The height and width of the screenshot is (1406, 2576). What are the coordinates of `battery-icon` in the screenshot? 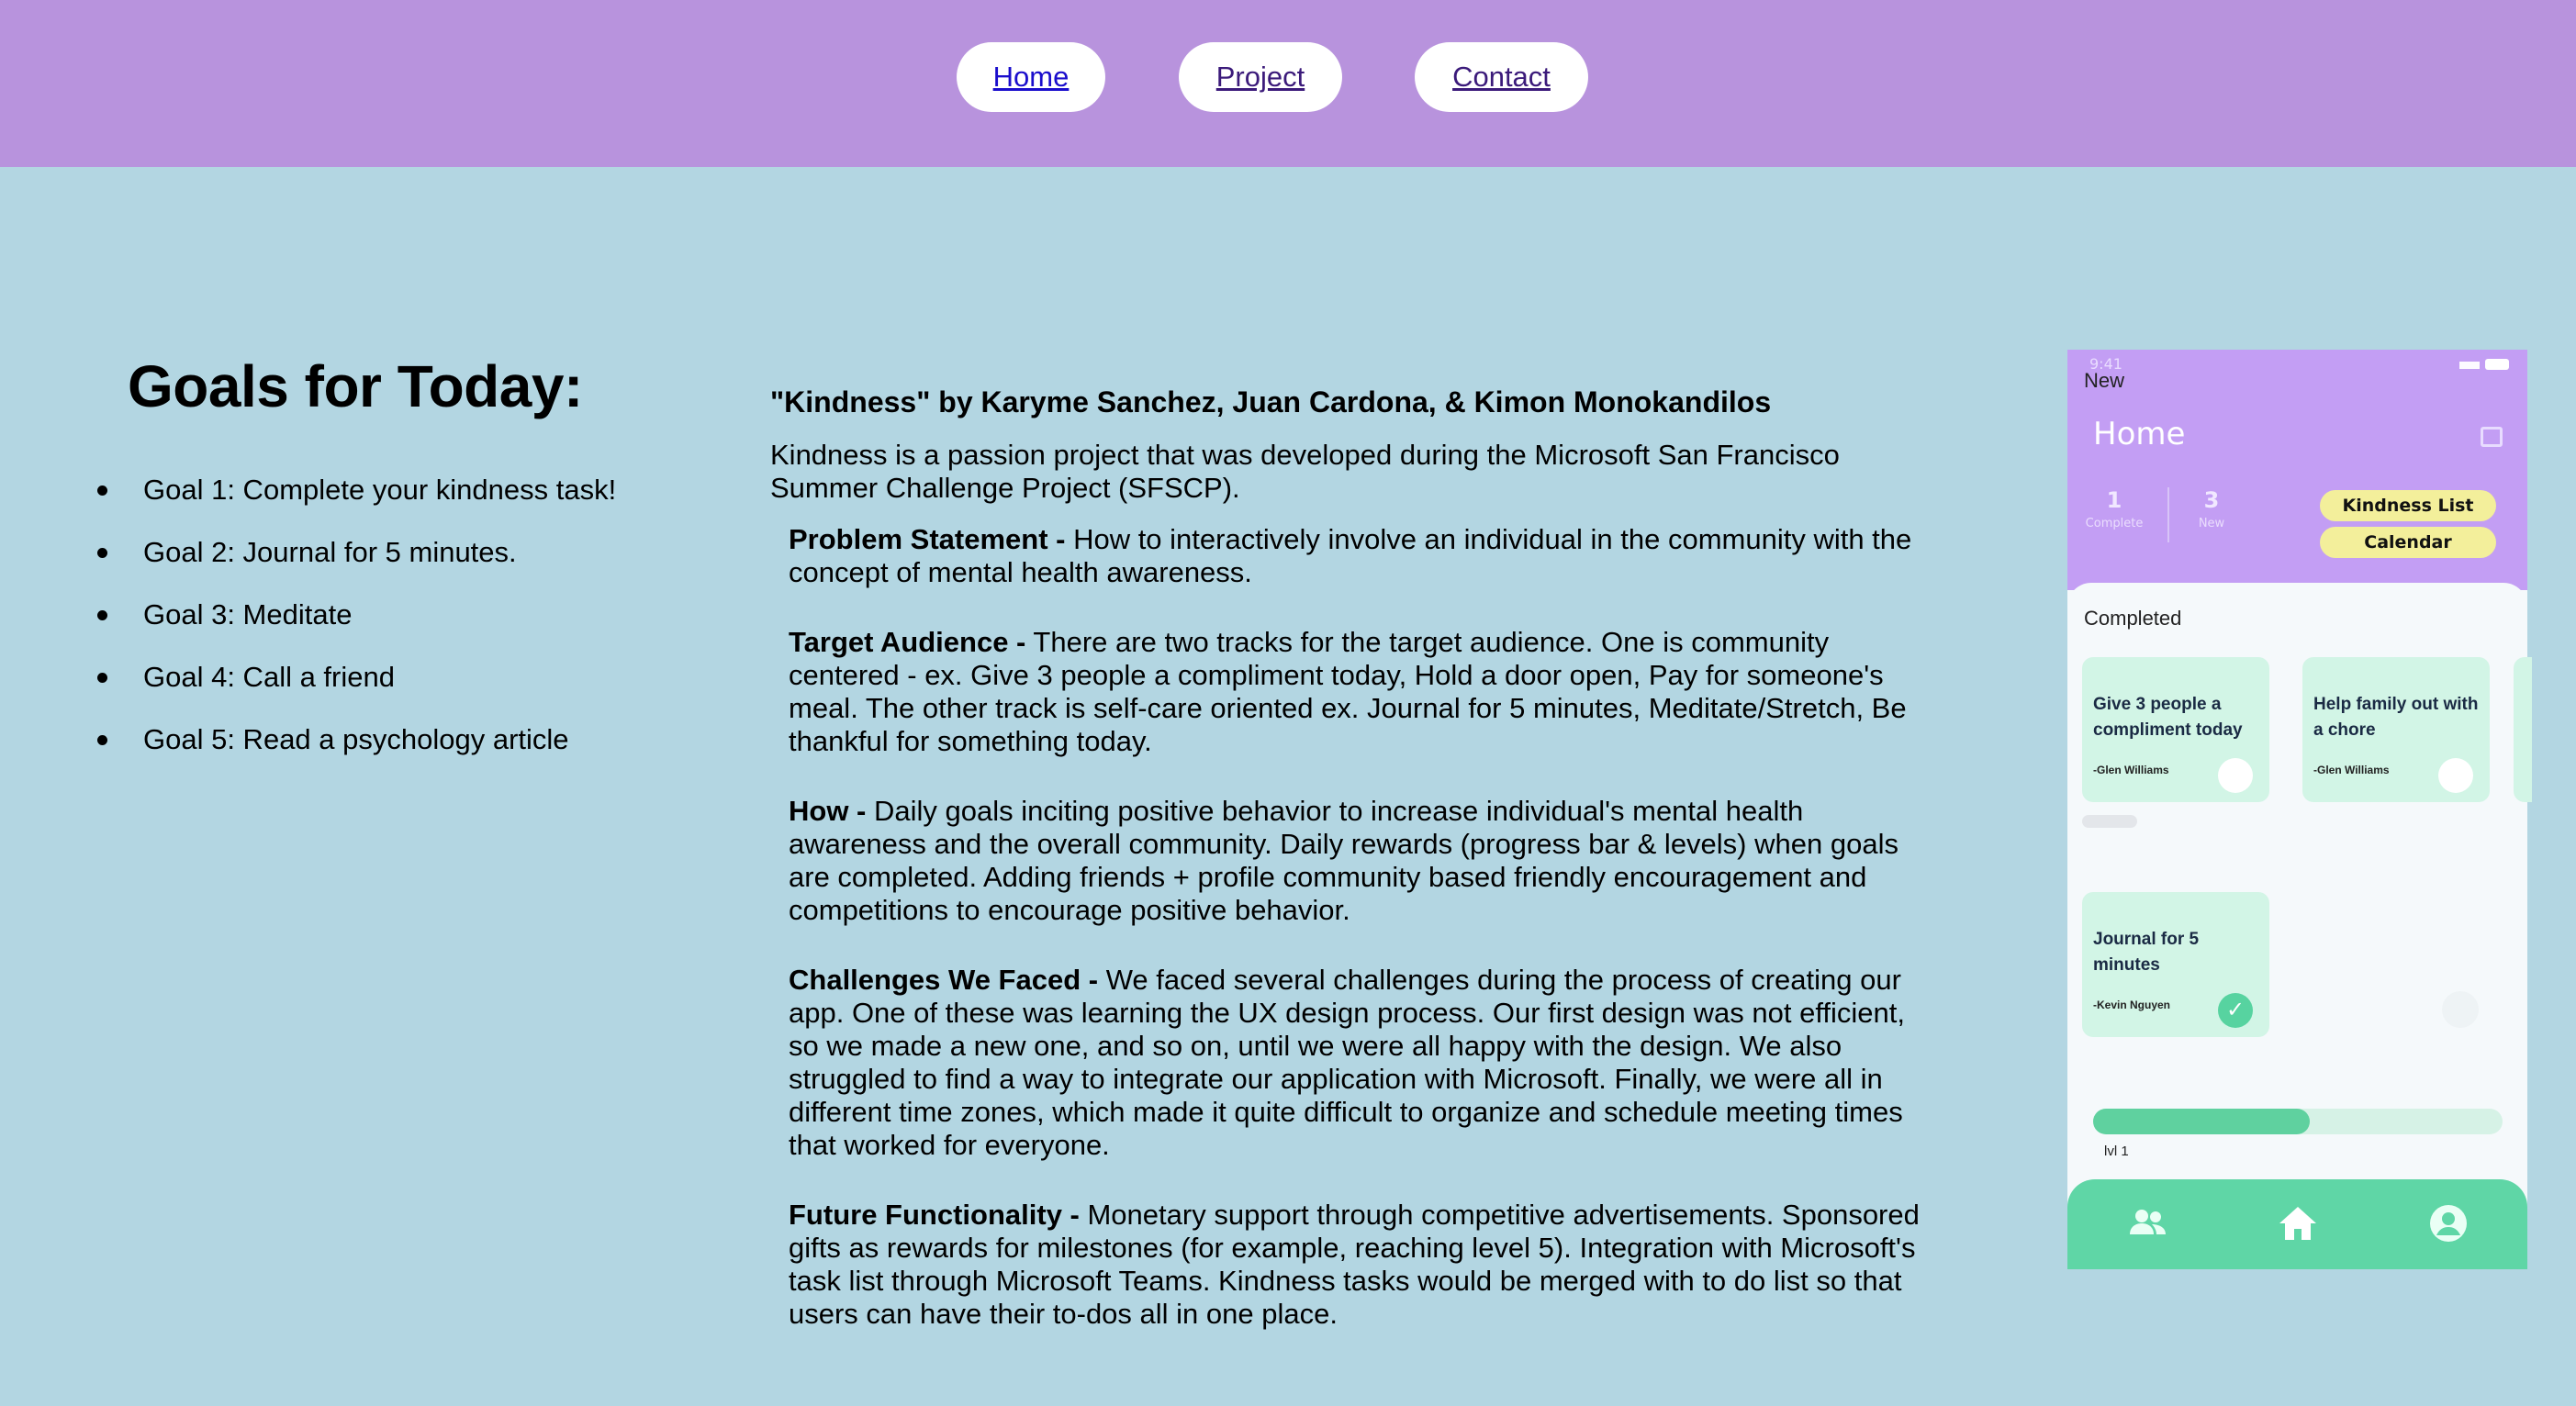 It's located at (2497, 364).